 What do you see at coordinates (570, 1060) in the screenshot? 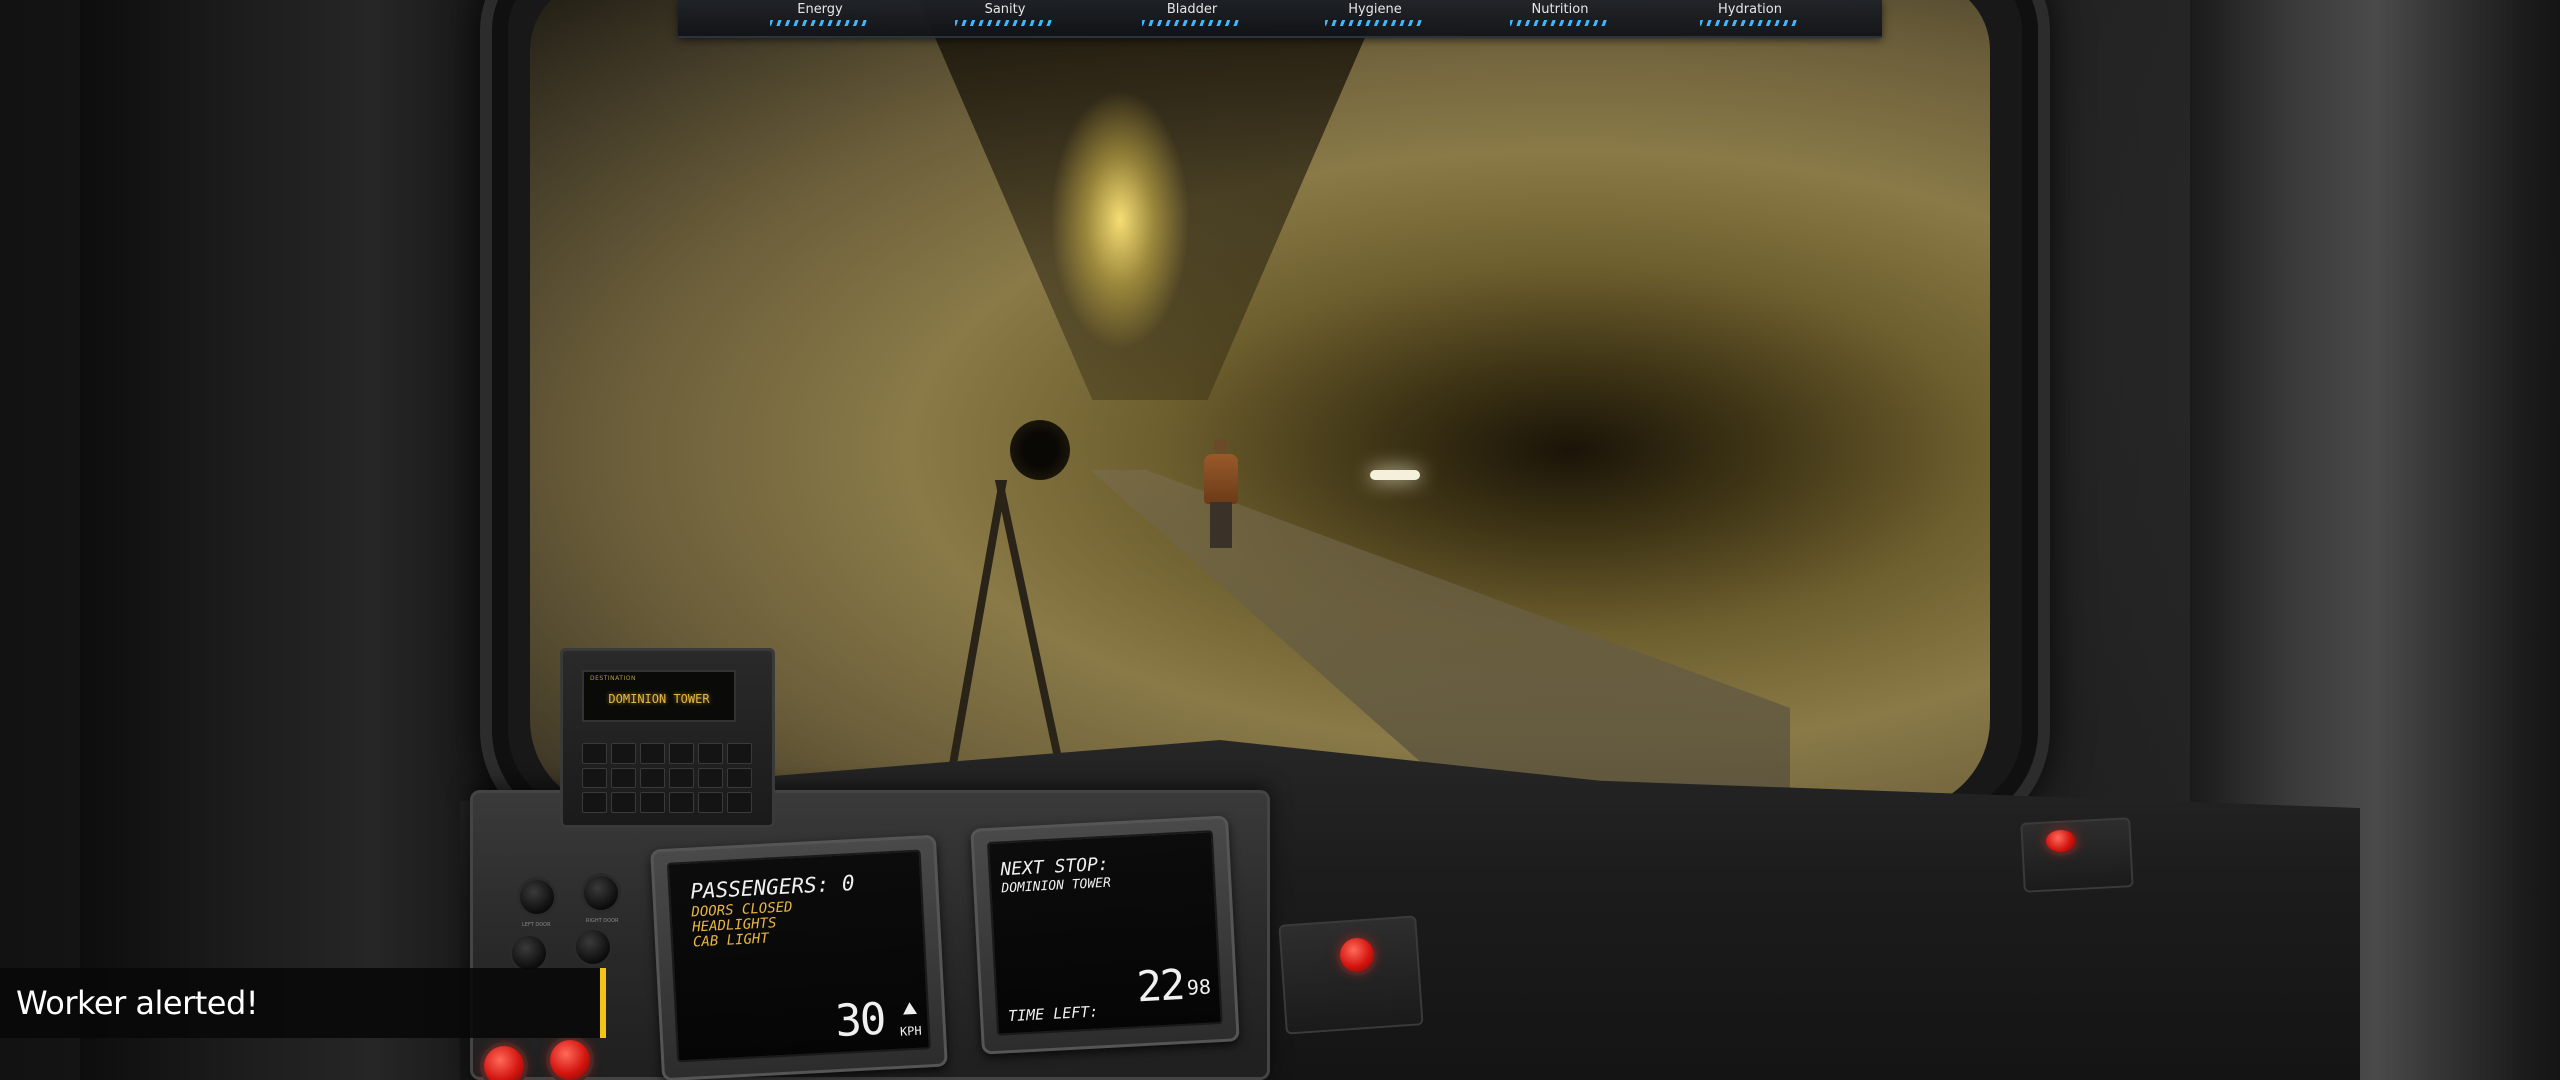
I see `emergency-button-right` at bounding box center [570, 1060].